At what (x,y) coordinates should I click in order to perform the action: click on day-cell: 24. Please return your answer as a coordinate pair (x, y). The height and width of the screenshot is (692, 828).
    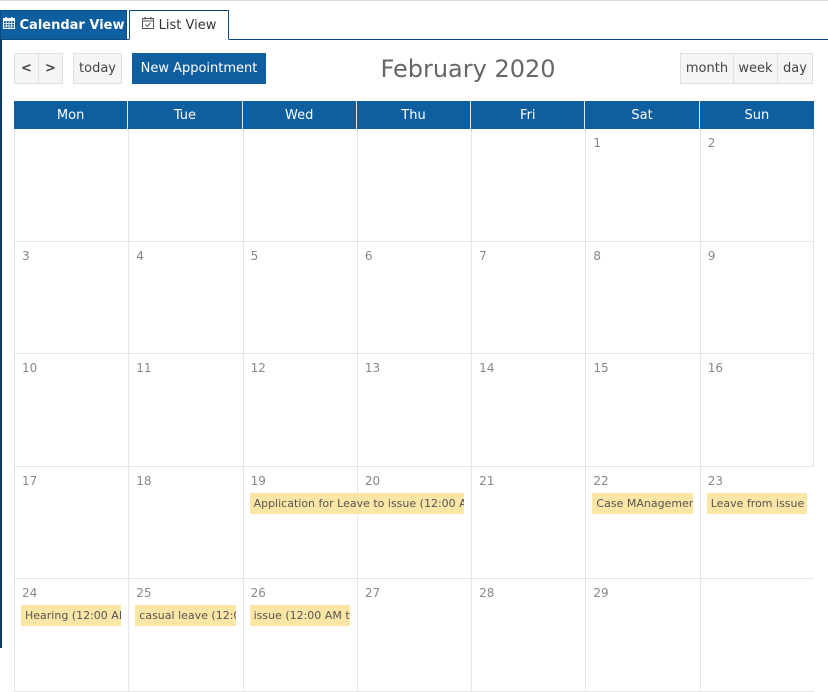
    Looking at the image, I should click on (71, 635).